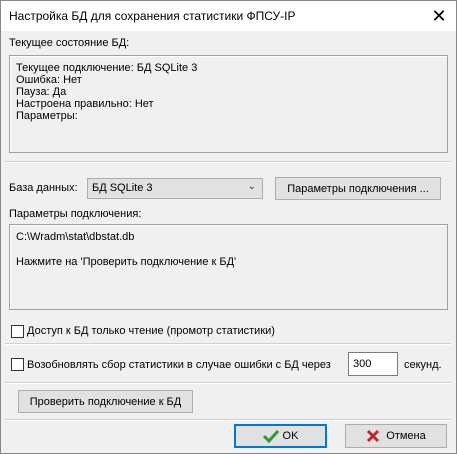  I want to click on readonly-checkbox, so click(17, 331).